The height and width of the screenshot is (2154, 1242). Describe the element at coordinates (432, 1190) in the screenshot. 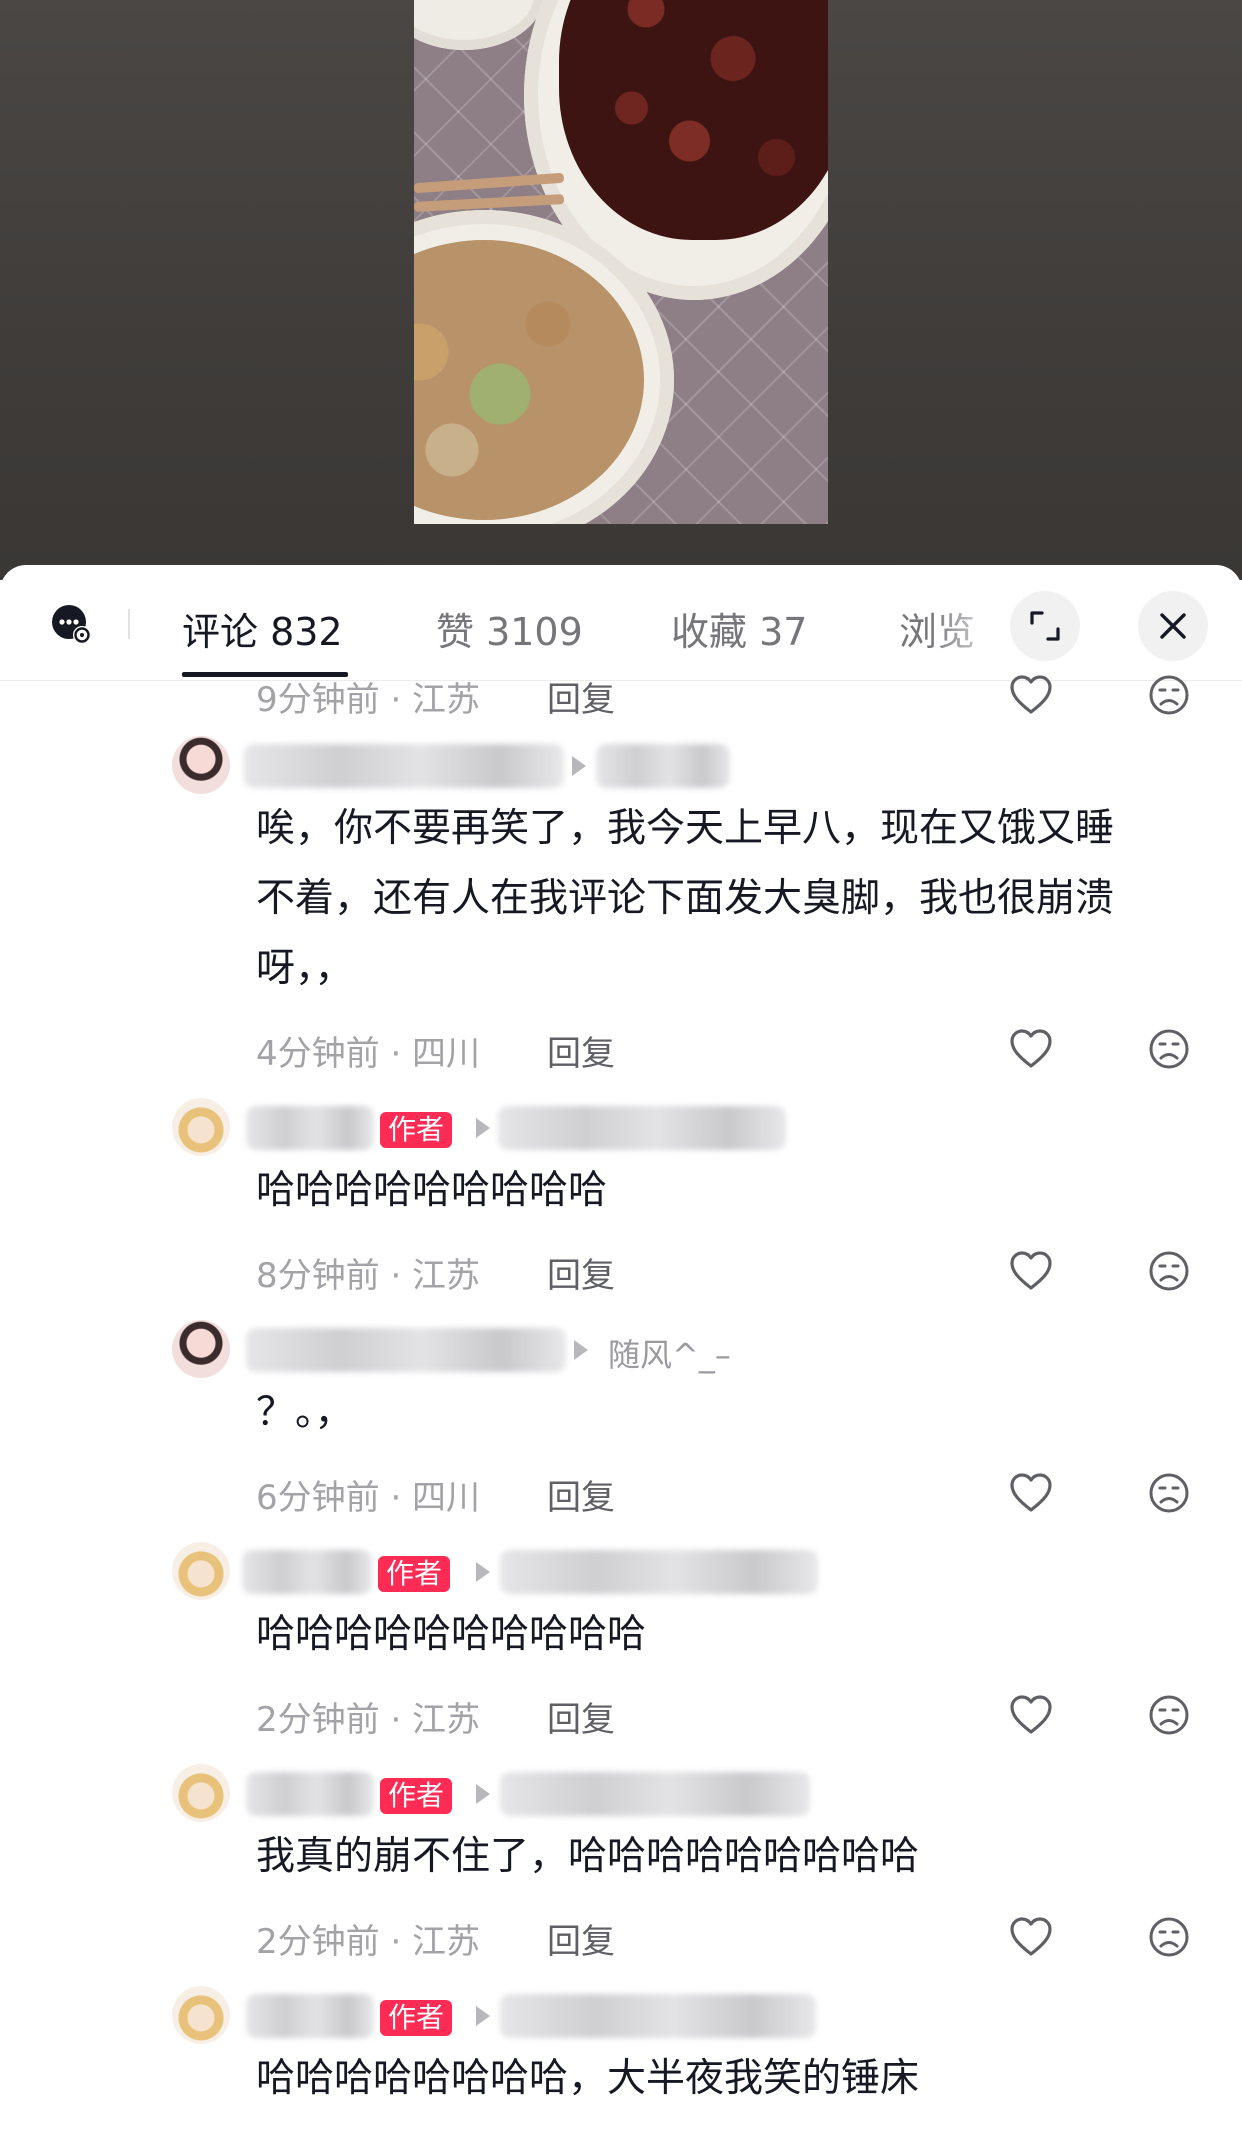

I see `comment-text: 哈哈哈哈哈哈哈哈哈` at that location.